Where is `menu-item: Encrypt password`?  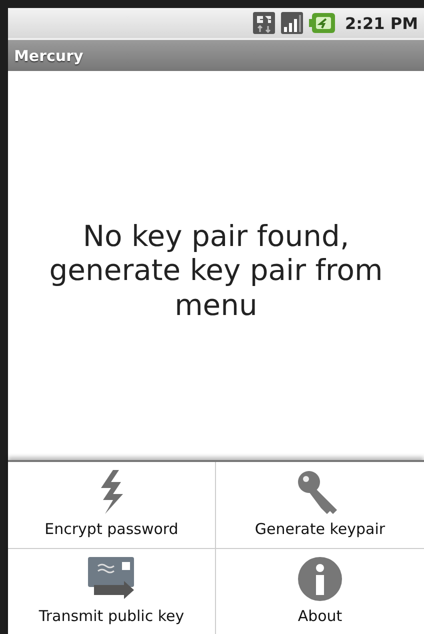 menu-item: Encrypt password is located at coordinates (111, 505).